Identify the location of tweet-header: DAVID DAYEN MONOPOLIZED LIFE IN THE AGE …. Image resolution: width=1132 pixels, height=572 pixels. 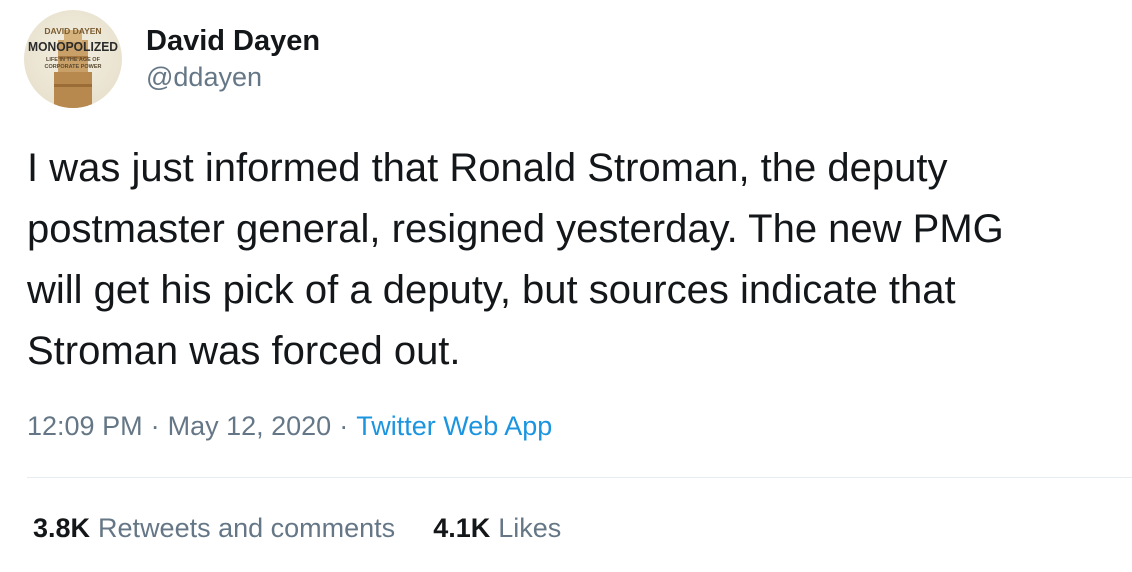
(172, 59).